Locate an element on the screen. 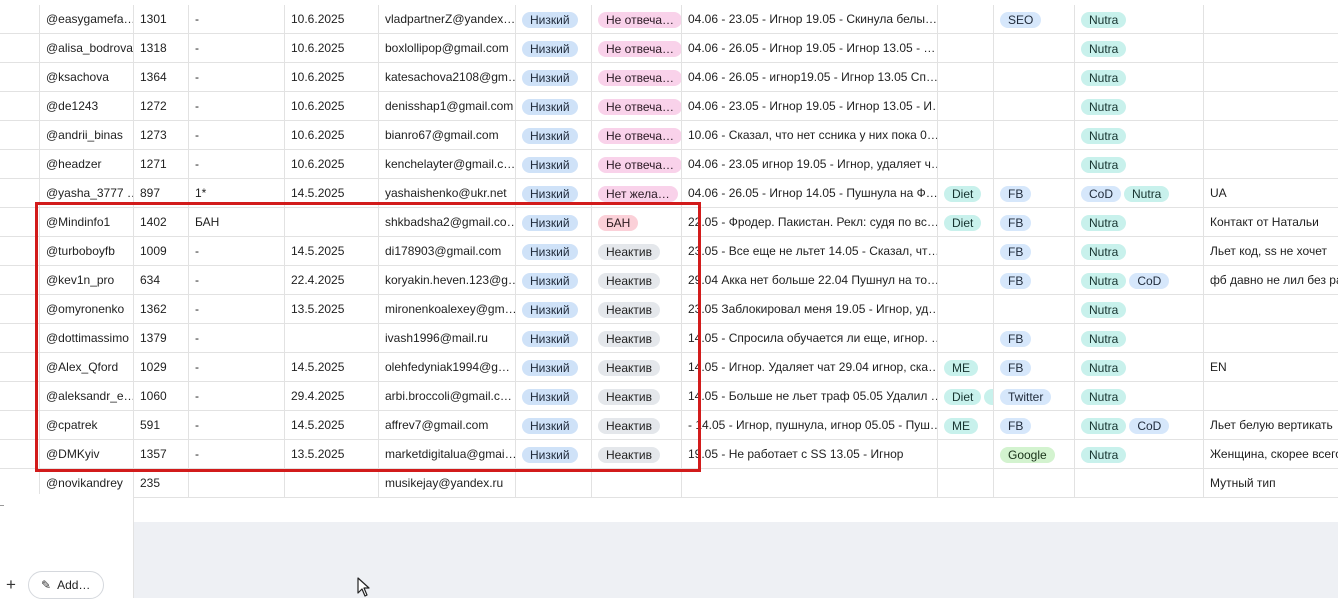 This screenshot has width=1338, height=599. username-cell: @turboboyfb is located at coordinates (87, 251).